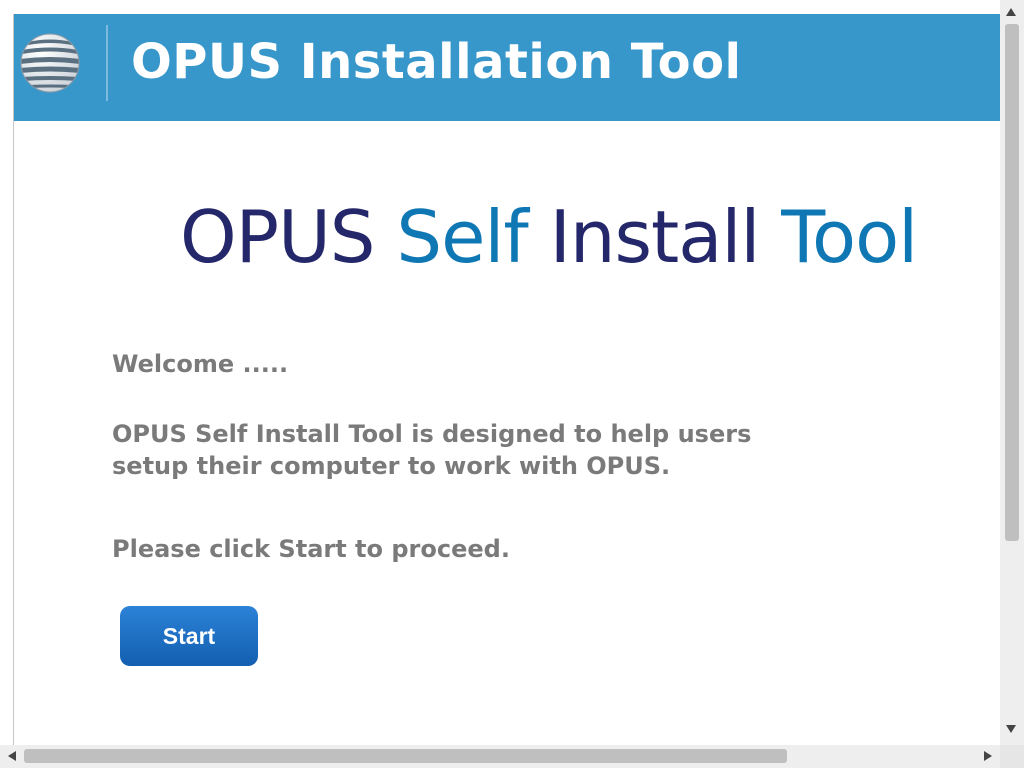 The image size is (1024, 768). I want to click on top-spacer, so click(500, 7).